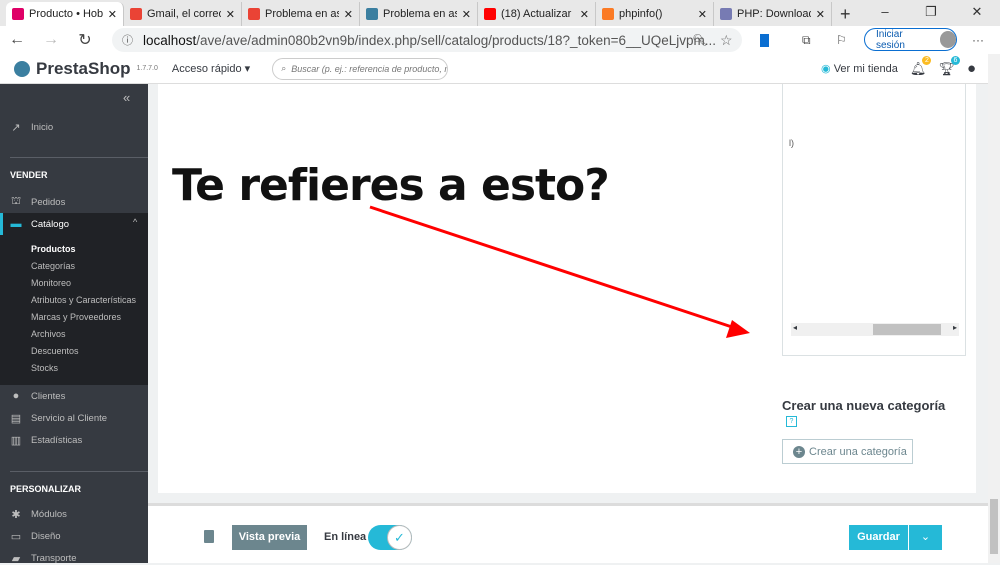 The width and height of the screenshot is (1000, 565). I want to click on sidebar-subitem: Categorías, so click(53, 266).